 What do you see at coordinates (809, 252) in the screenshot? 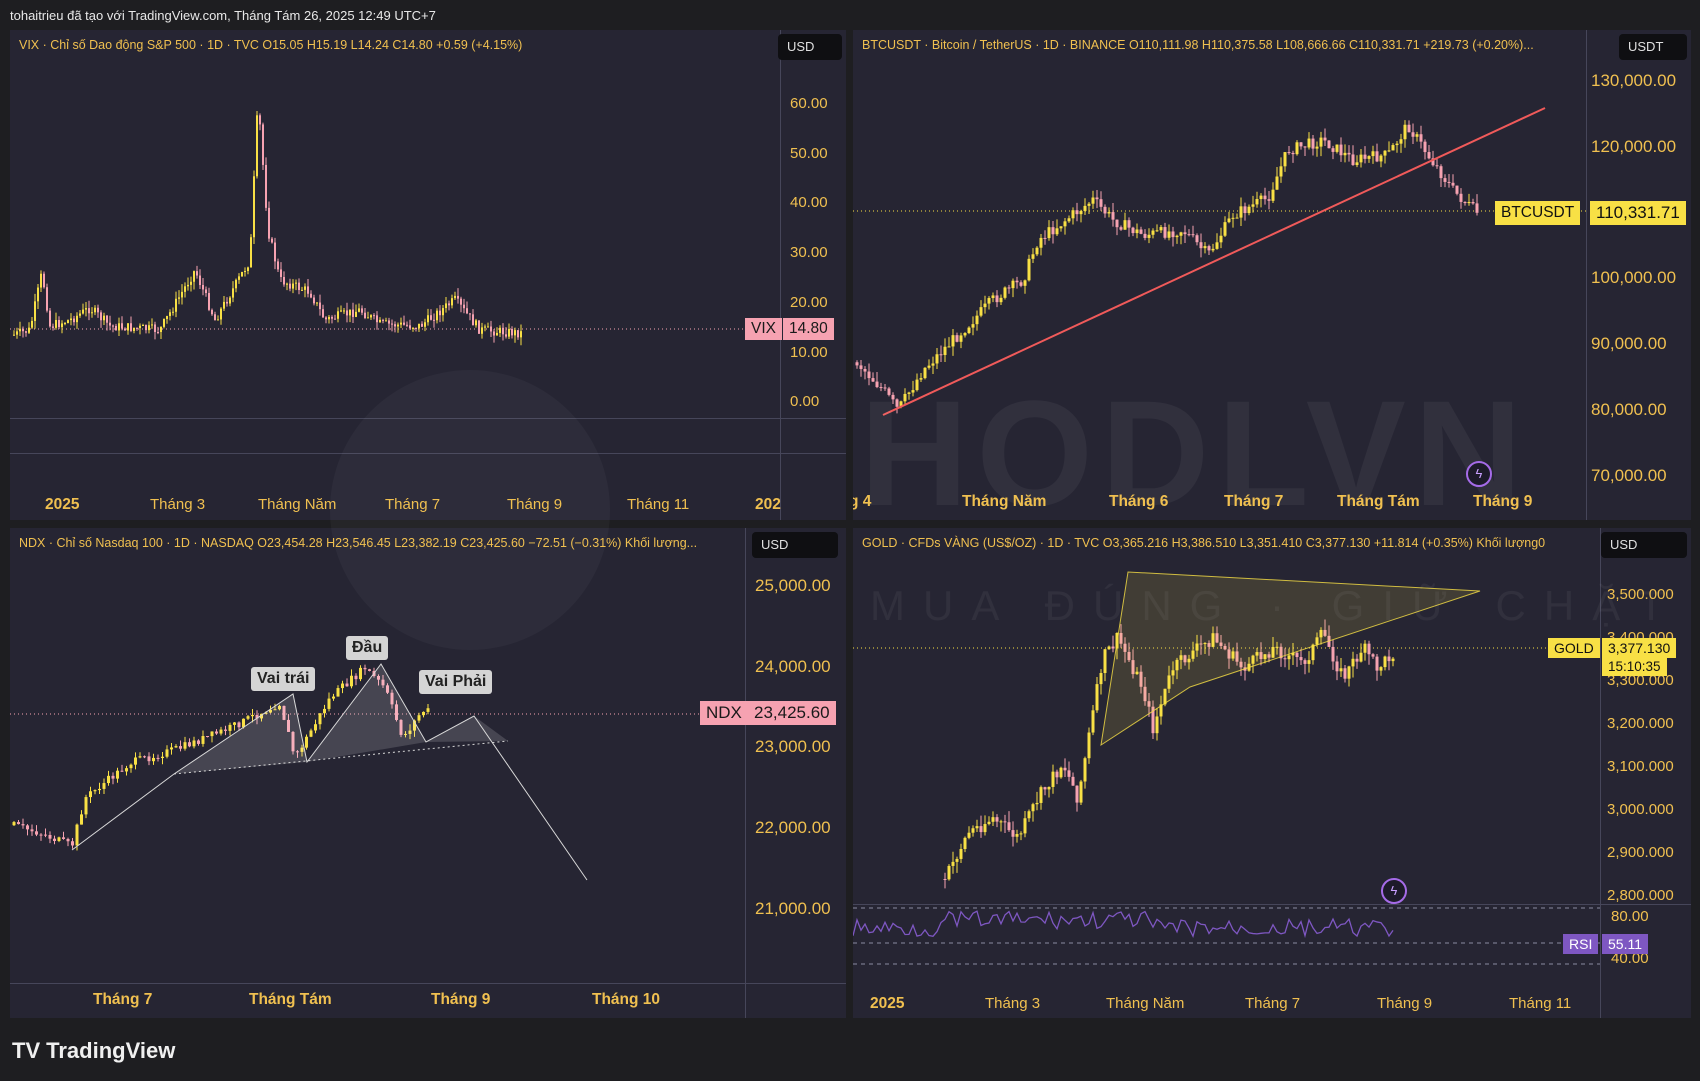
I see `vix-y-tick: 30.00` at bounding box center [809, 252].